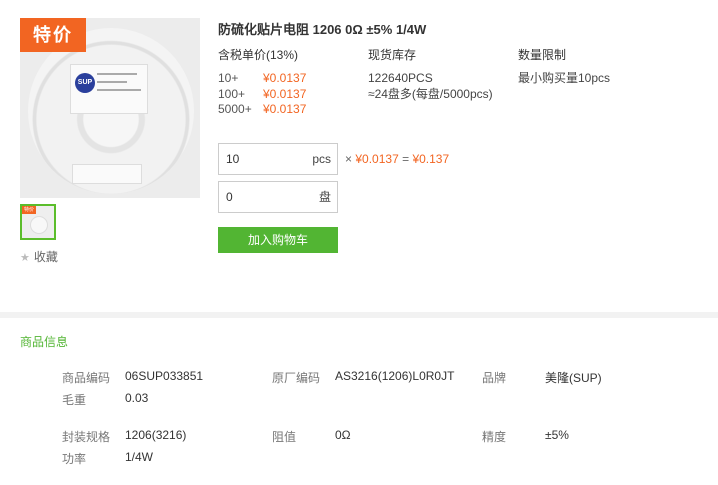 Image resolution: width=718 pixels, height=485 pixels. I want to click on thumbnail-reel, so click(39, 225).